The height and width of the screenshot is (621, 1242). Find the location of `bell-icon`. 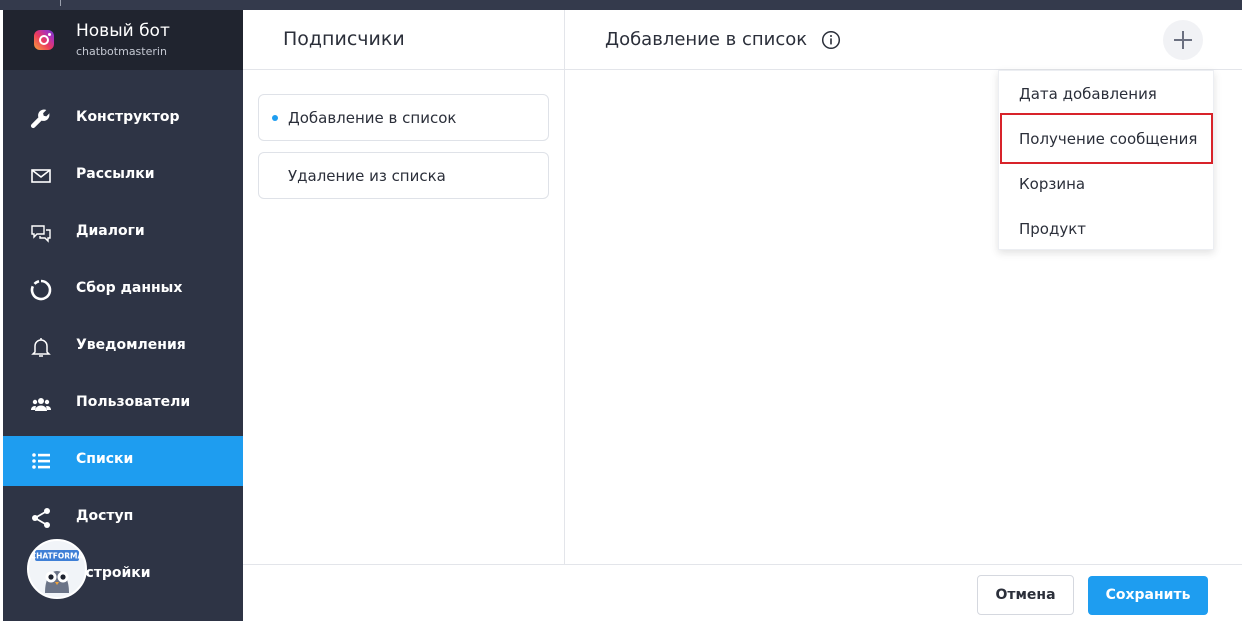

bell-icon is located at coordinates (41, 347).